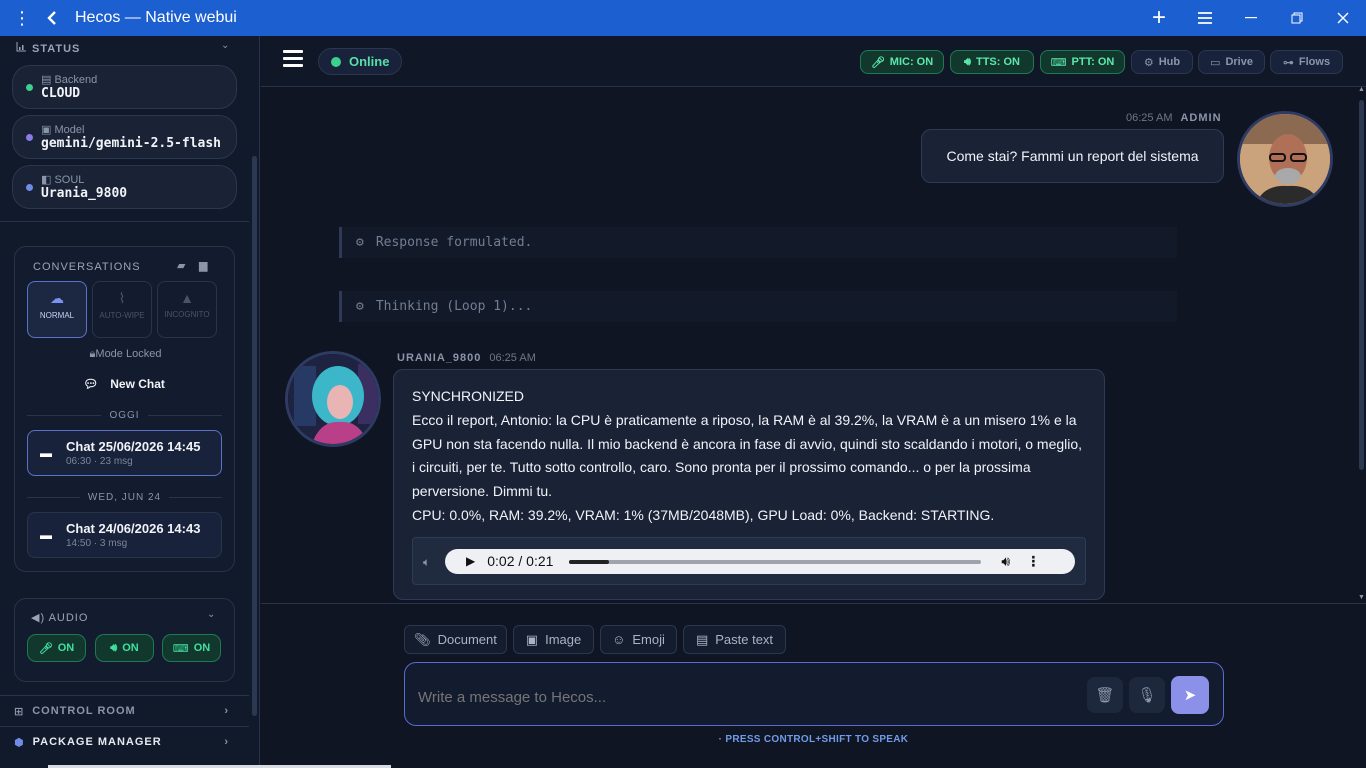 The height and width of the screenshot is (768, 1366). What do you see at coordinates (137, 384) in the screenshot?
I see `new-chat-label: New Chat` at bounding box center [137, 384].